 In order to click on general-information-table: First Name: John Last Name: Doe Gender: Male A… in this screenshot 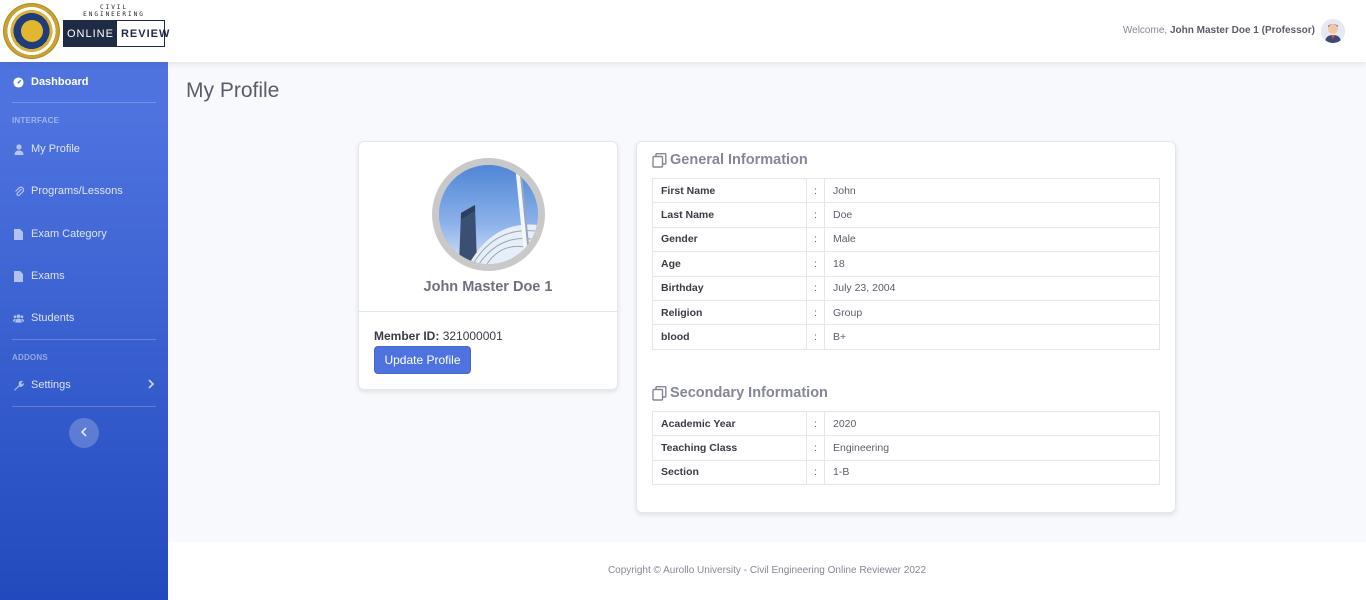, I will do `click(906, 263)`.